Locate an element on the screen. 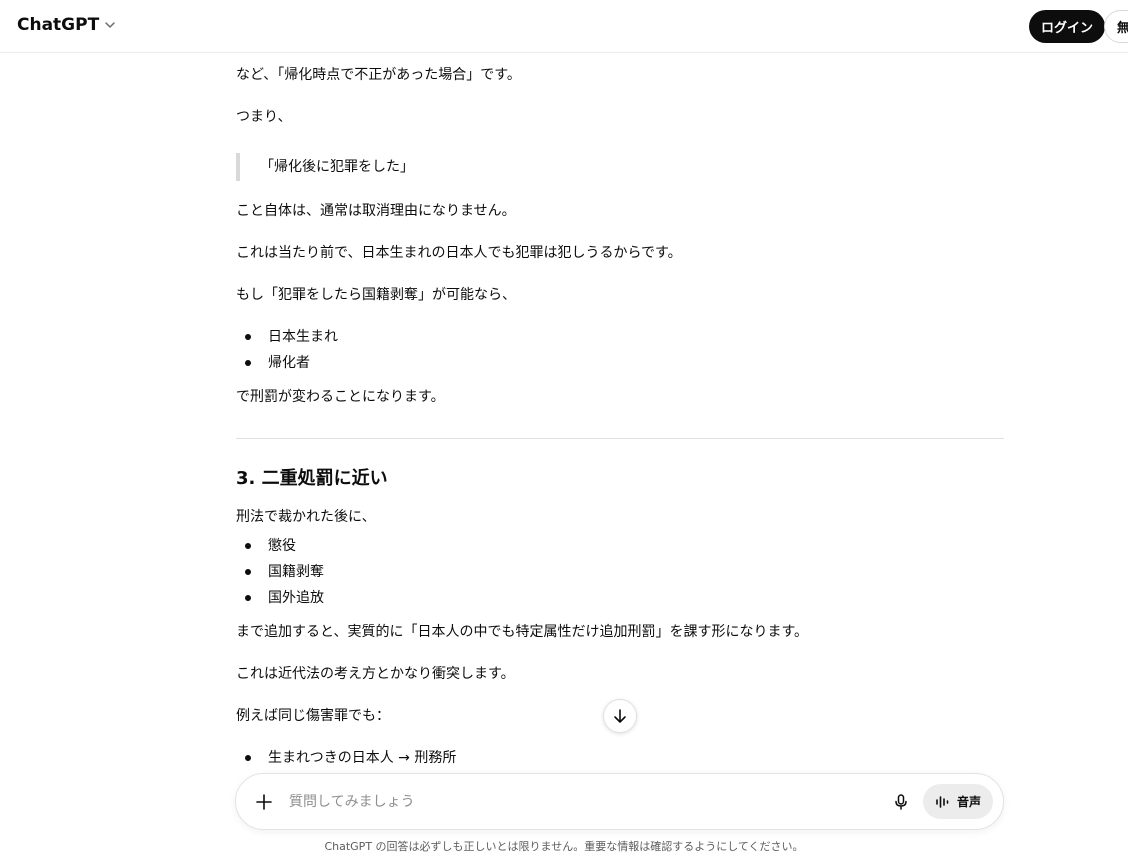  message-paragraph: これは当たり前で、日本生まれの日本人でも犯罪は犯しうるからです。 is located at coordinates (459, 253).